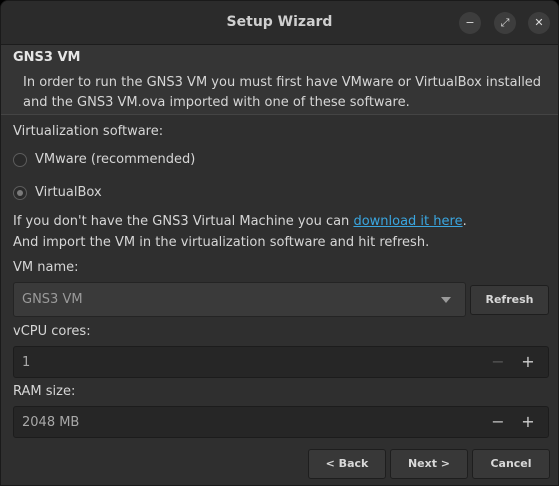 This screenshot has width=559, height=486. What do you see at coordinates (505, 23) in the screenshot?
I see `maximize-icon: ⤢` at bounding box center [505, 23].